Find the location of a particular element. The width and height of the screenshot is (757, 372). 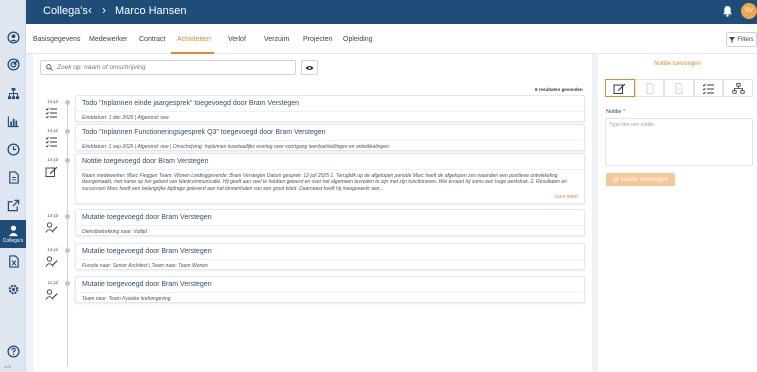

toggle-visibility-button is located at coordinates (309, 67).